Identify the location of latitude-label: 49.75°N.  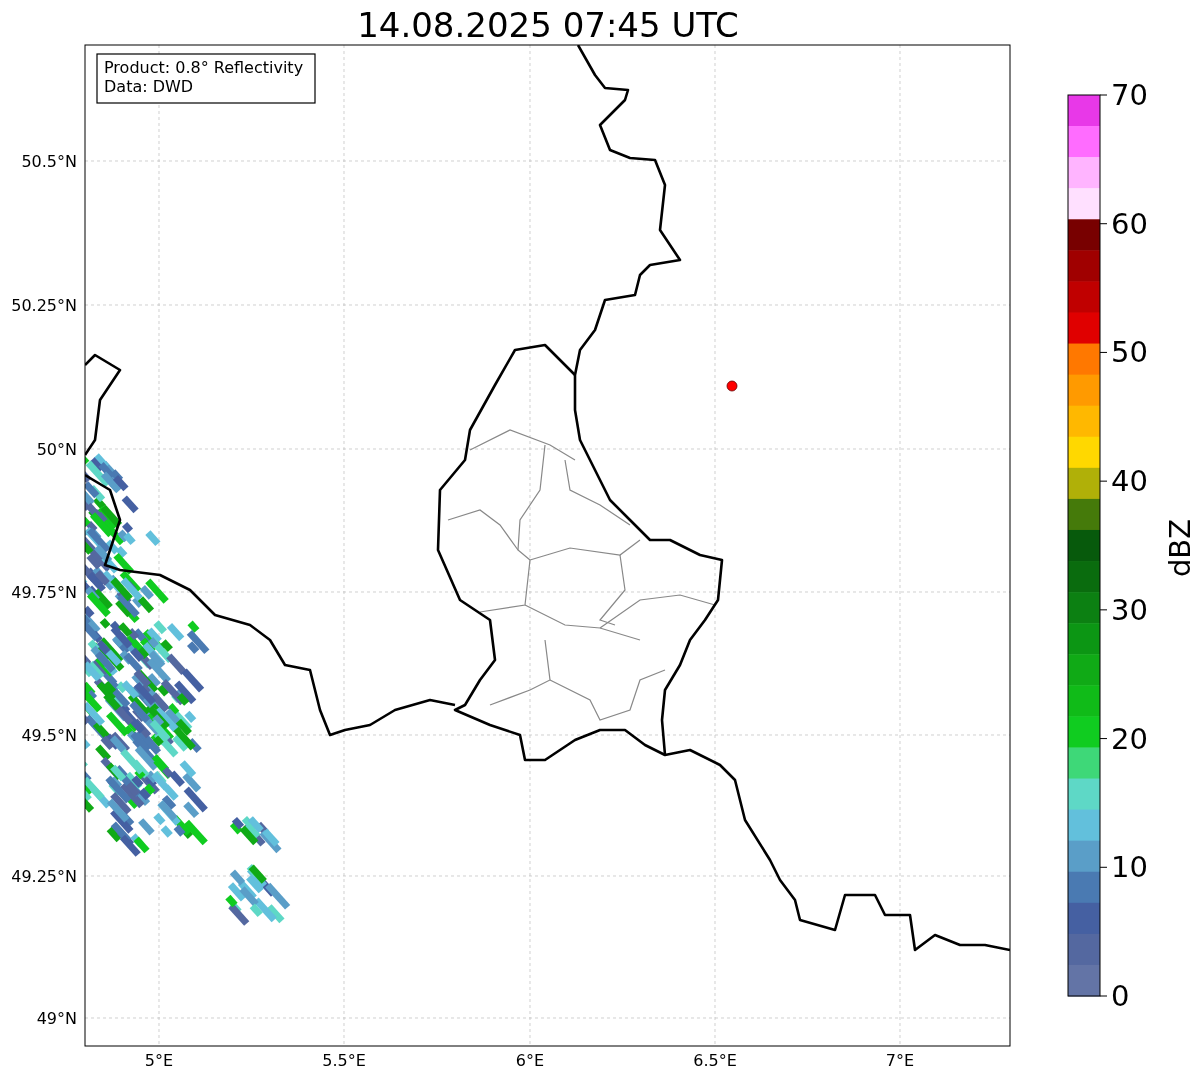
(44, 592).